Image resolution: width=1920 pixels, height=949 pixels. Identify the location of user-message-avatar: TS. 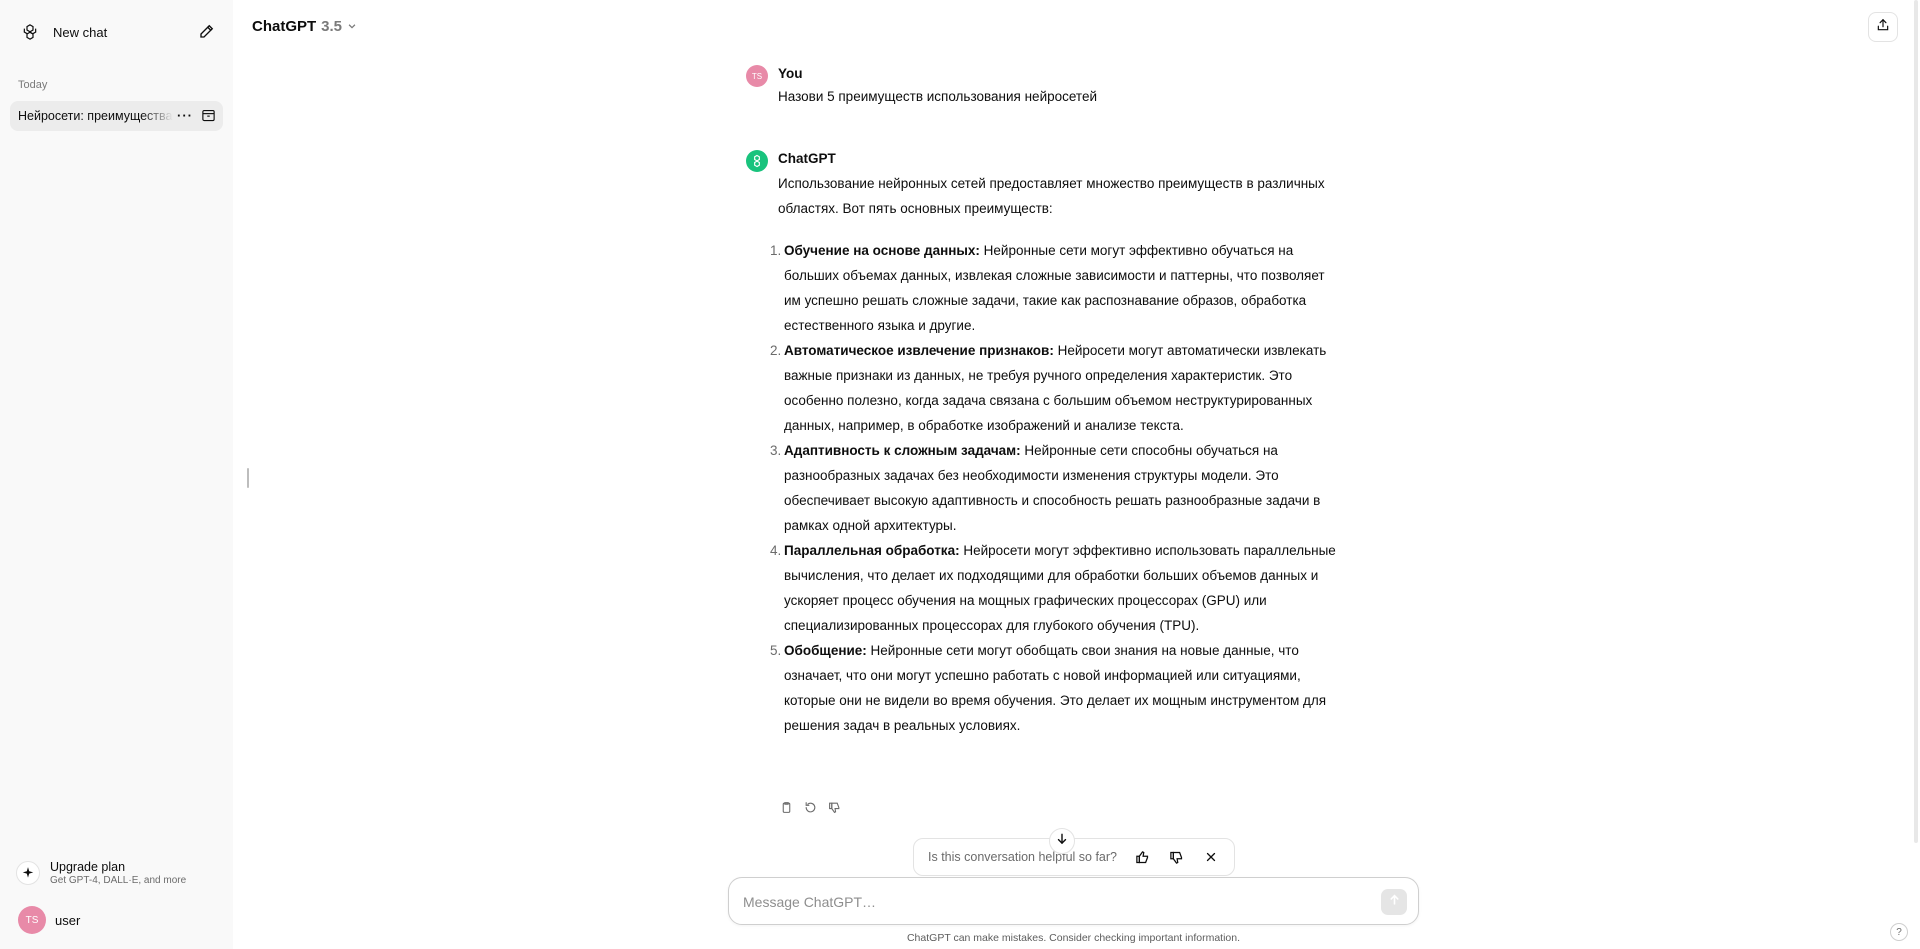
(757, 76).